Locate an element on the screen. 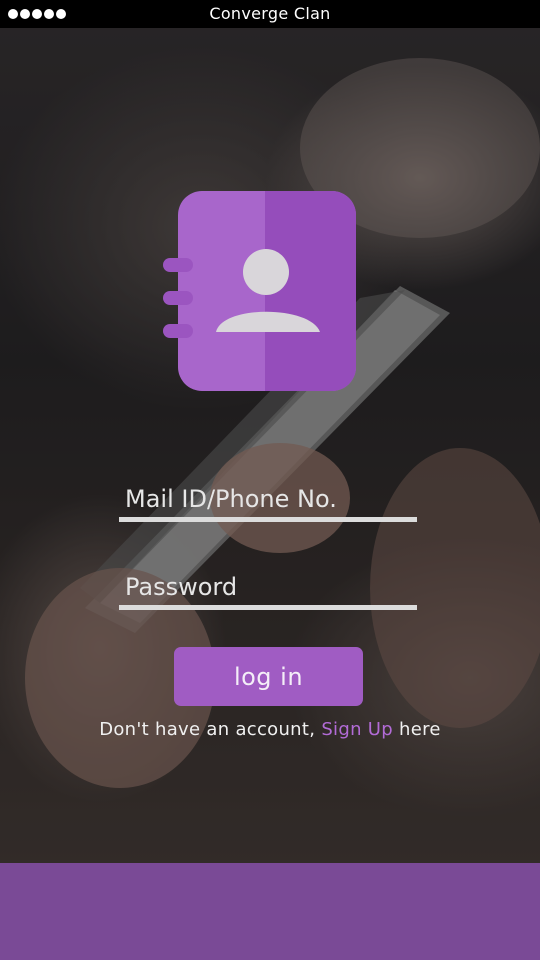  email-field-group is located at coordinates (268, 501).